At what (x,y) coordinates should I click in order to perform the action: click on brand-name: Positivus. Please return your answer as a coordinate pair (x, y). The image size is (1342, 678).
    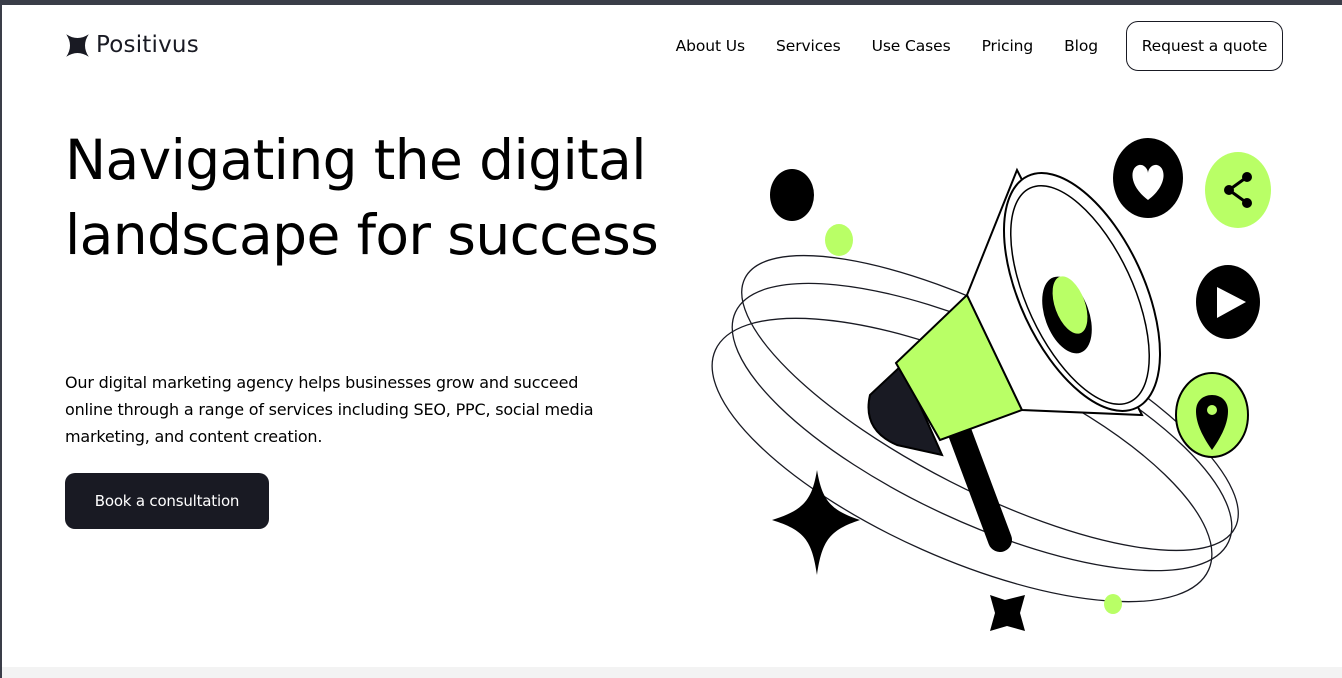
    Looking at the image, I should click on (147, 45).